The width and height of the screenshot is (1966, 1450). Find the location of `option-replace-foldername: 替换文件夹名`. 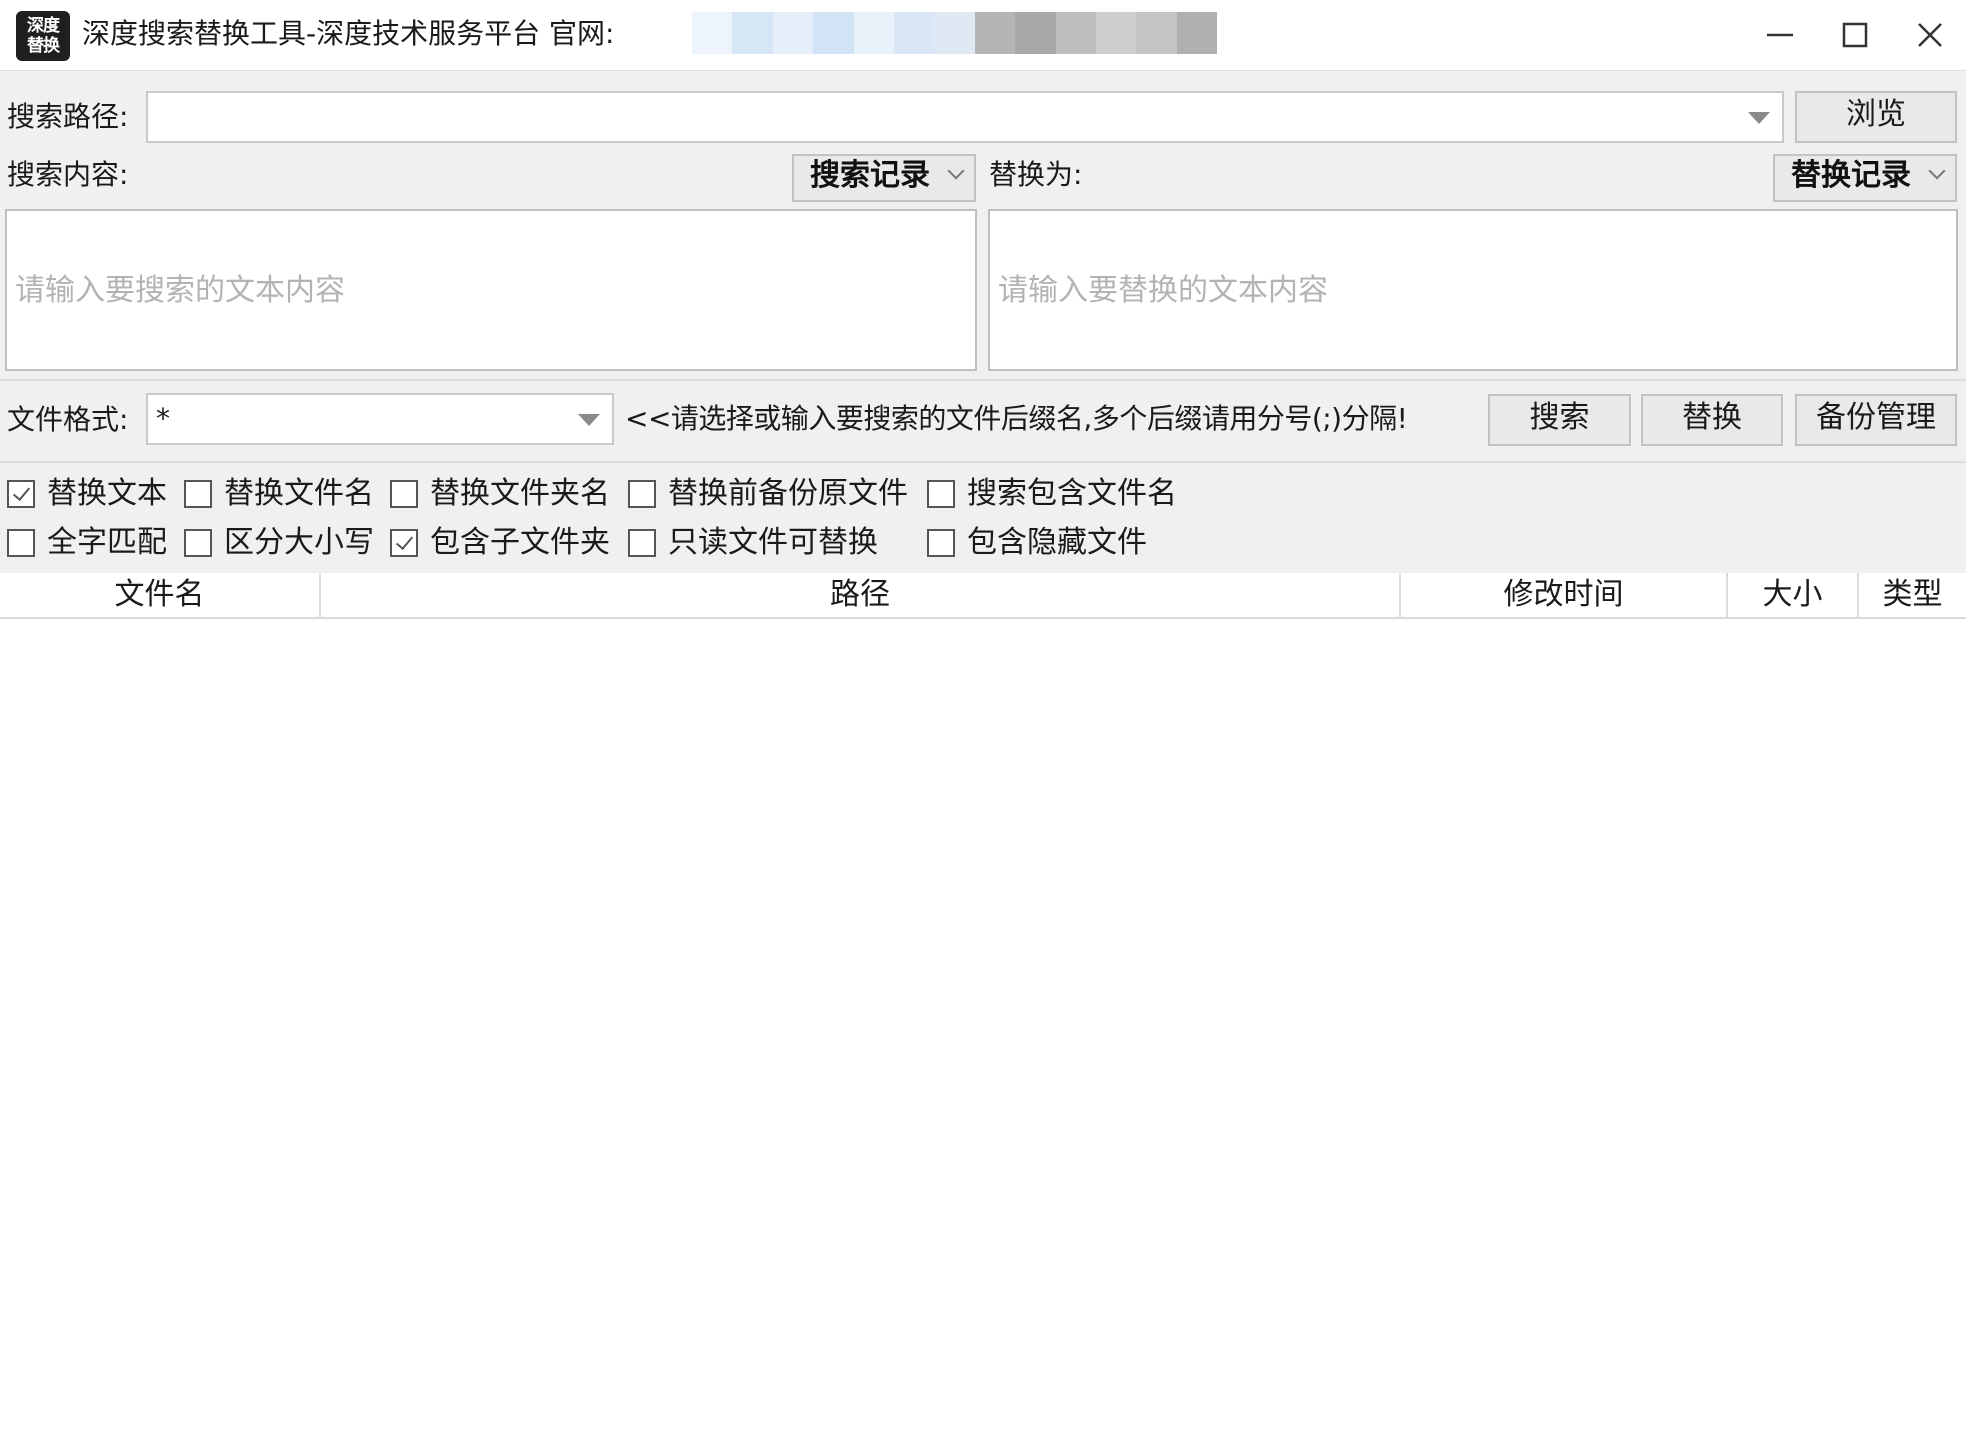

option-replace-foldername: 替换文件夹名 is located at coordinates (500, 494).